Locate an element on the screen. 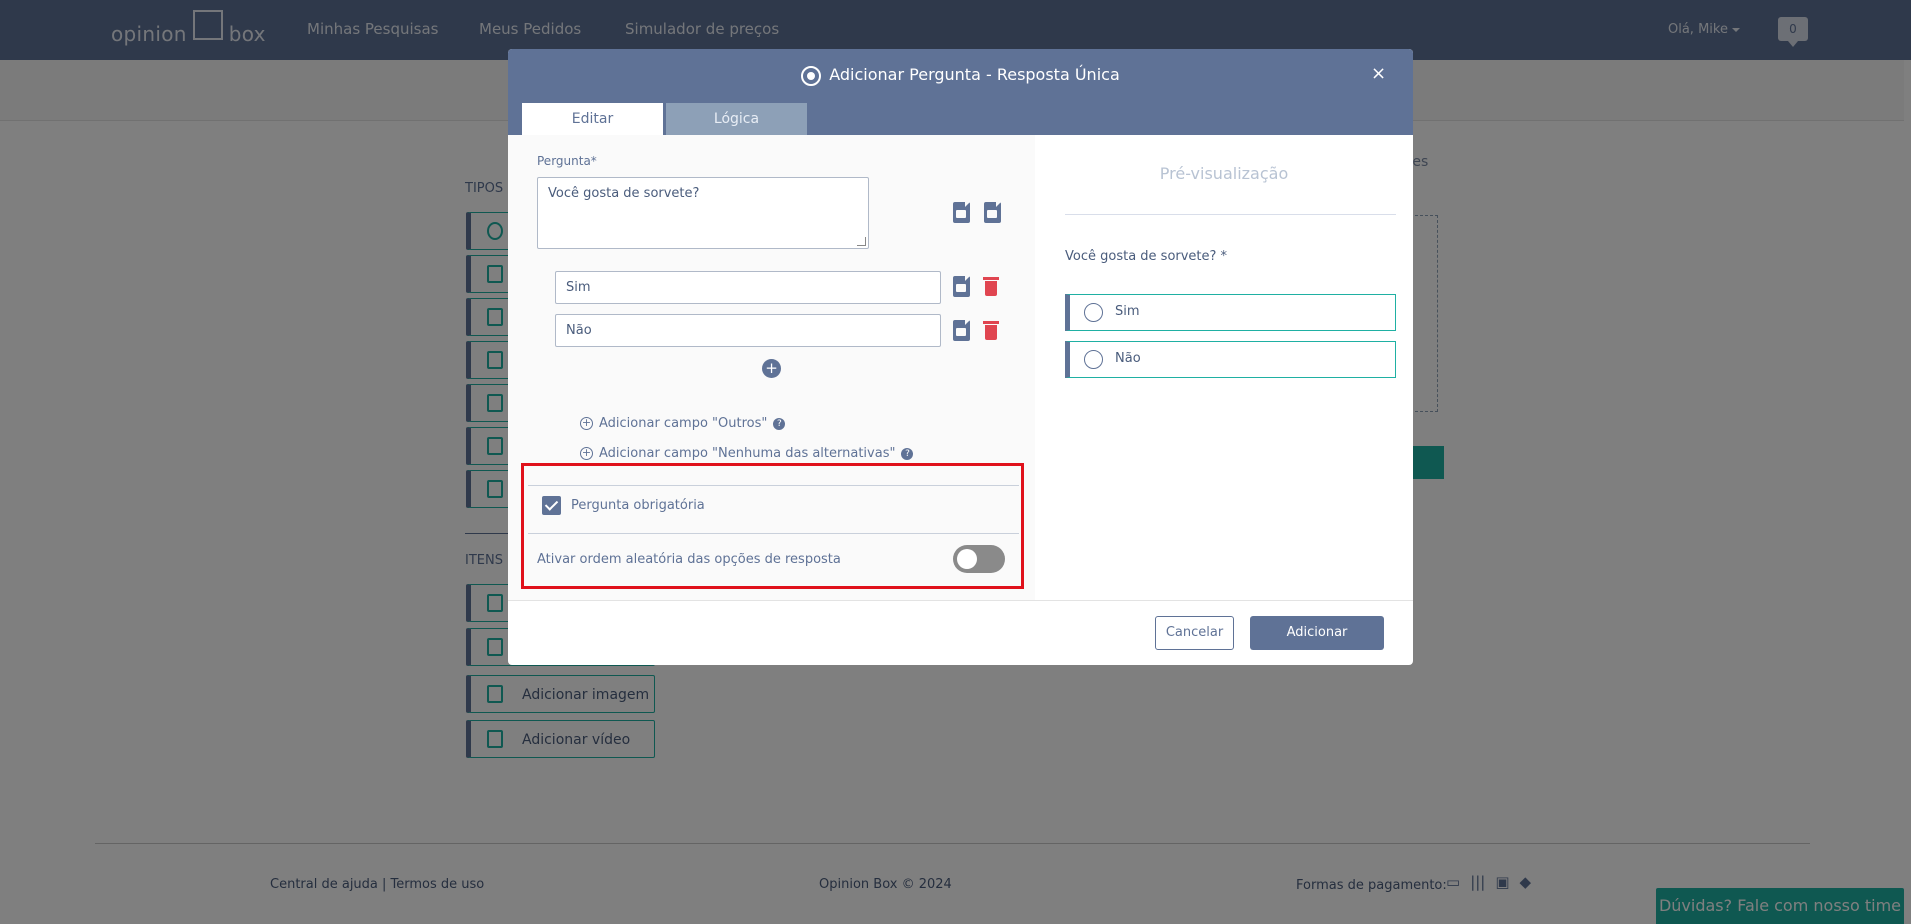 This screenshot has height=924, width=1911. answer-input-nao: Não is located at coordinates (748, 330).